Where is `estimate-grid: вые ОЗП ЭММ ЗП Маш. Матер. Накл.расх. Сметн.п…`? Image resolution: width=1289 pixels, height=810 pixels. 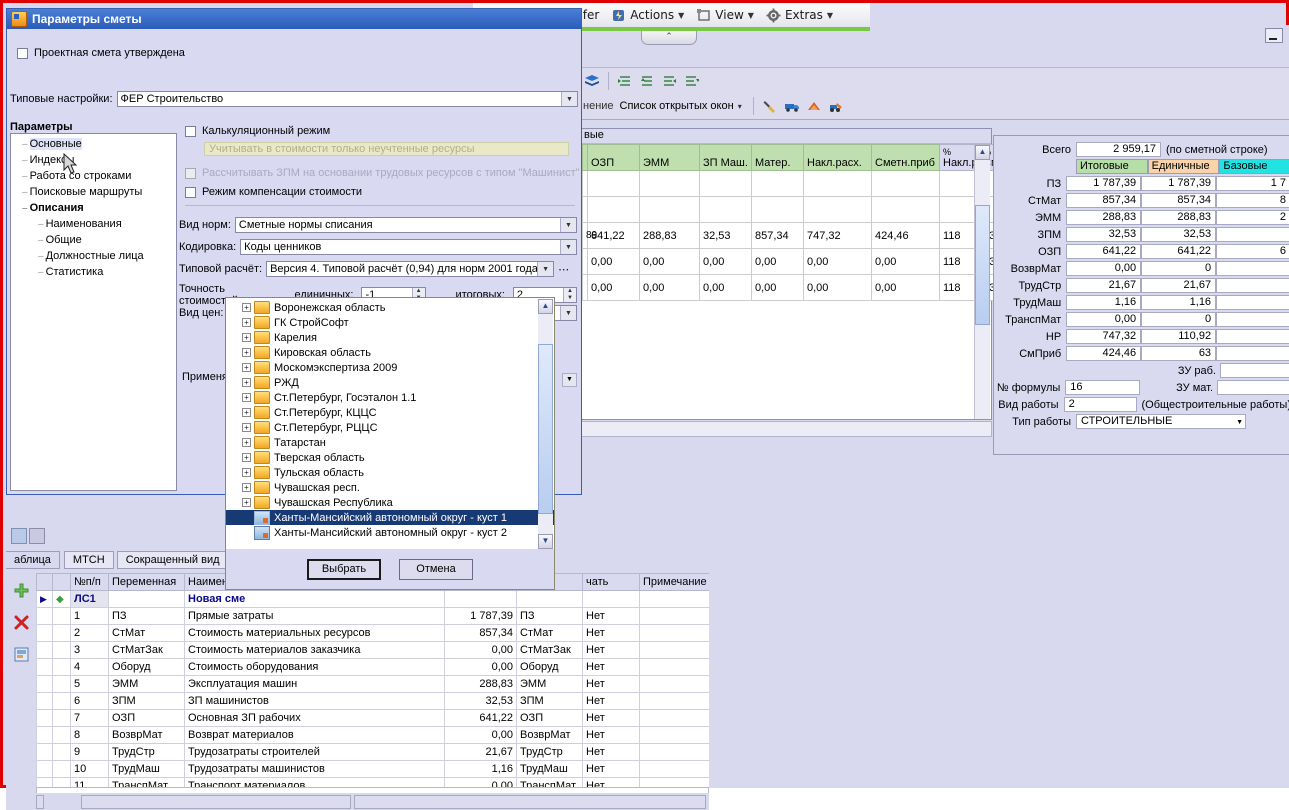
estimate-grid: вые ОЗП ЭММ ЗП Маш. Матер. Накл.расх. Сметн.п… is located at coordinates (798, 274).